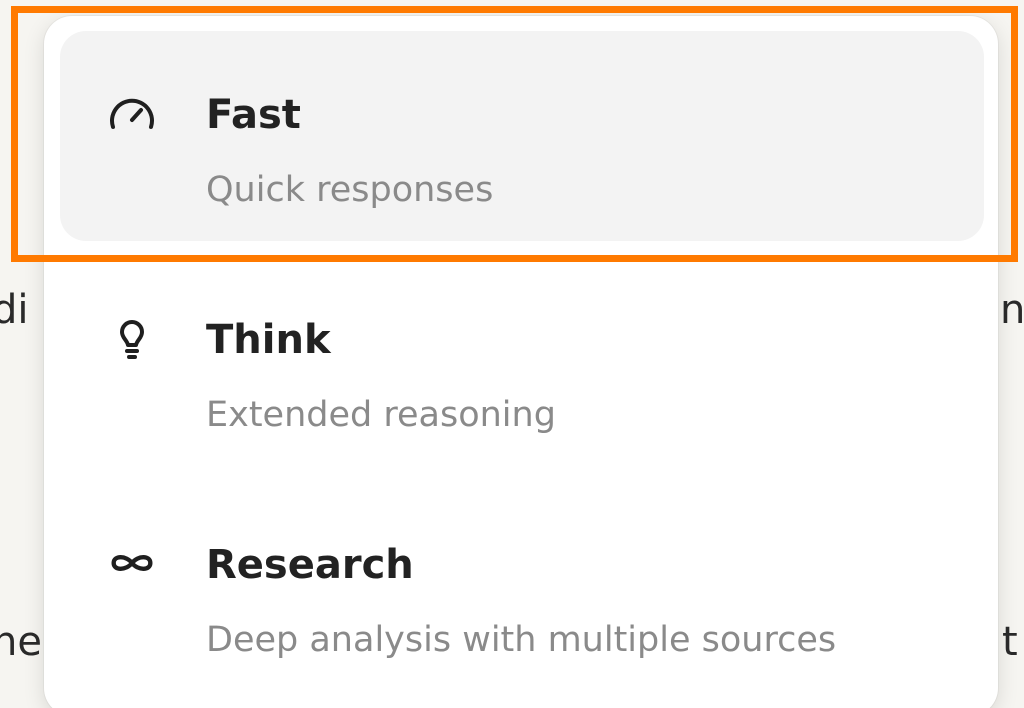  I want to click on infinity-icon, so click(132, 563).